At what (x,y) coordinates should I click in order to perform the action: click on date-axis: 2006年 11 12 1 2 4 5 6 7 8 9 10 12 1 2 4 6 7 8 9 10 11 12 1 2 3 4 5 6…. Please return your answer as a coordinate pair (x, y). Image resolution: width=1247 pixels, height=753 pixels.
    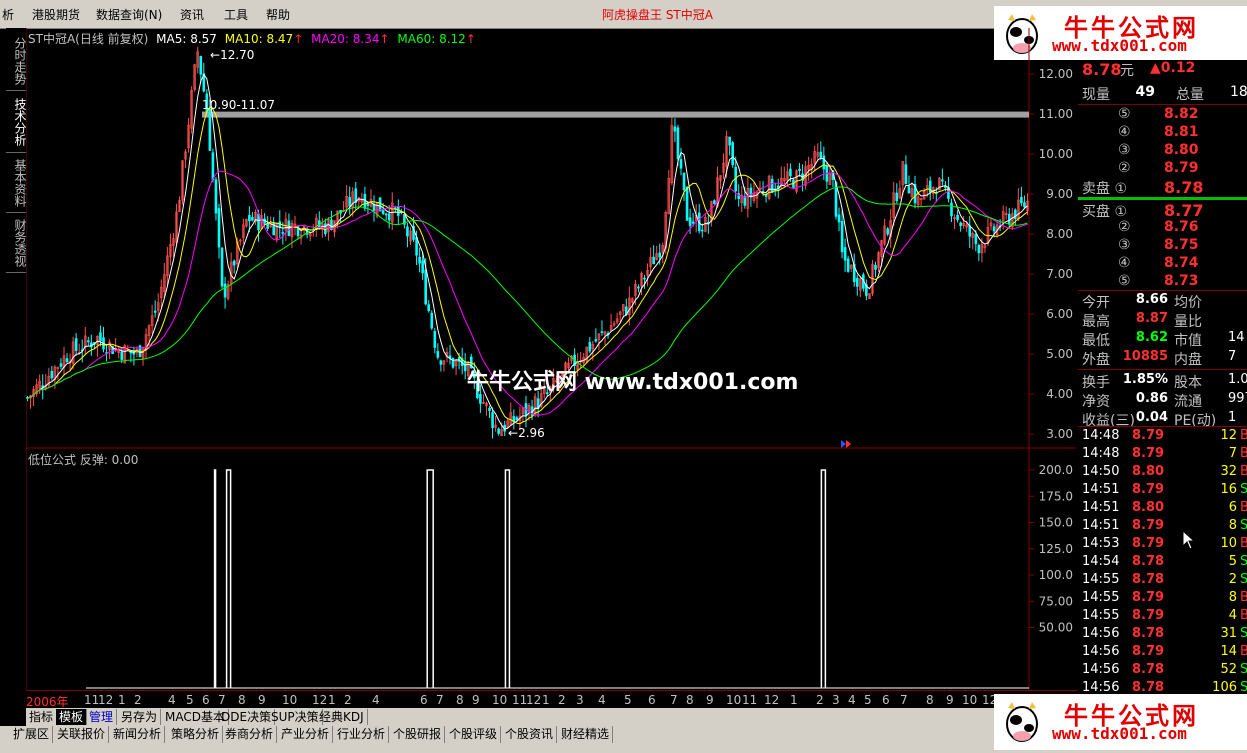
    Looking at the image, I should click on (552, 699).